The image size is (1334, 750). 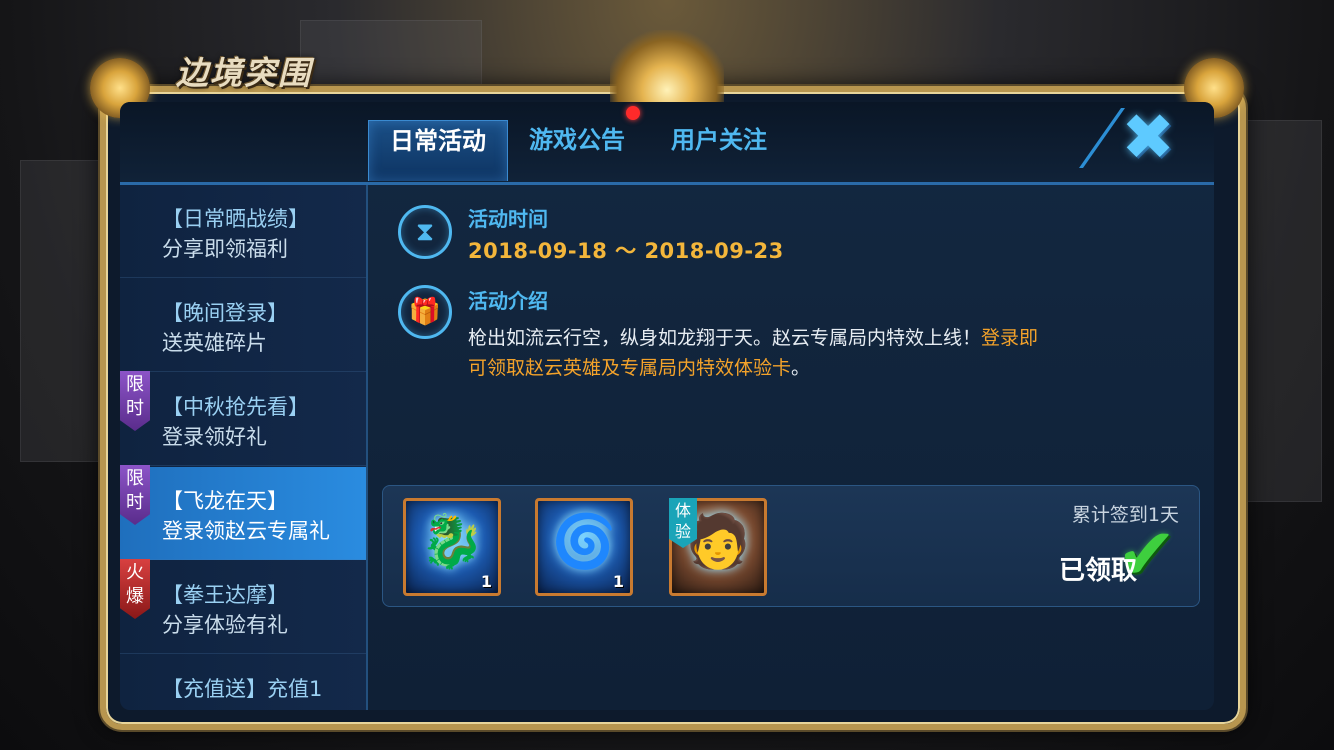 What do you see at coordinates (225, 625) in the screenshot?
I see `sidebar-item-subtitle: 分享体验有礼` at bounding box center [225, 625].